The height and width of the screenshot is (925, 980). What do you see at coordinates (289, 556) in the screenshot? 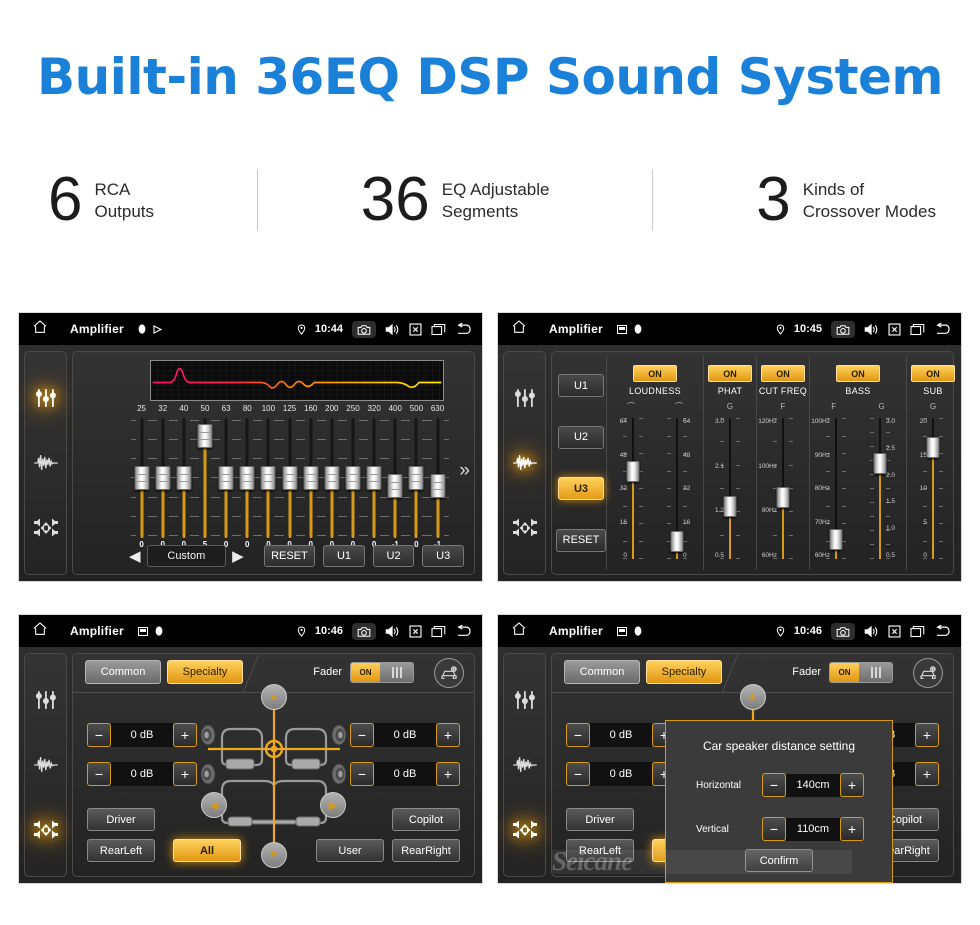
I see `reset-button: RESET` at bounding box center [289, 556].